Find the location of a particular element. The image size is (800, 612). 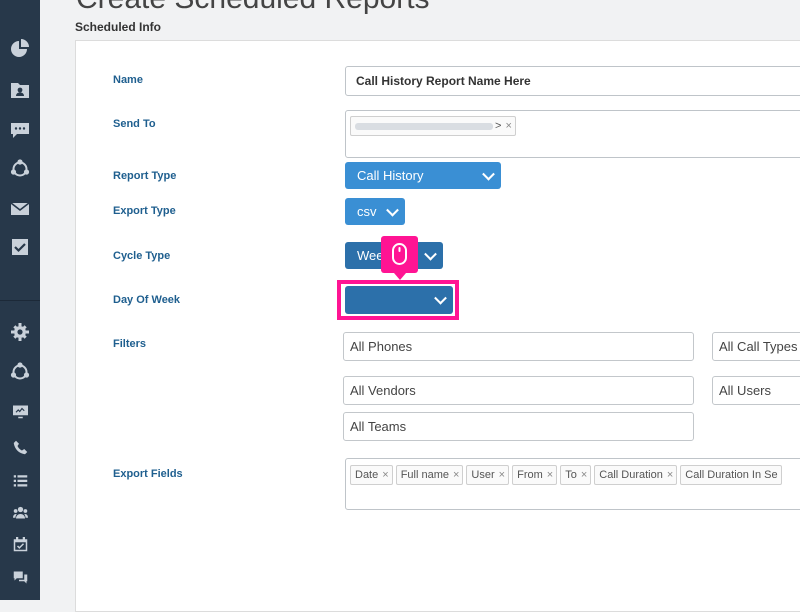

page-title: Create Scheduled Reports is located at coordinates (253, 8).